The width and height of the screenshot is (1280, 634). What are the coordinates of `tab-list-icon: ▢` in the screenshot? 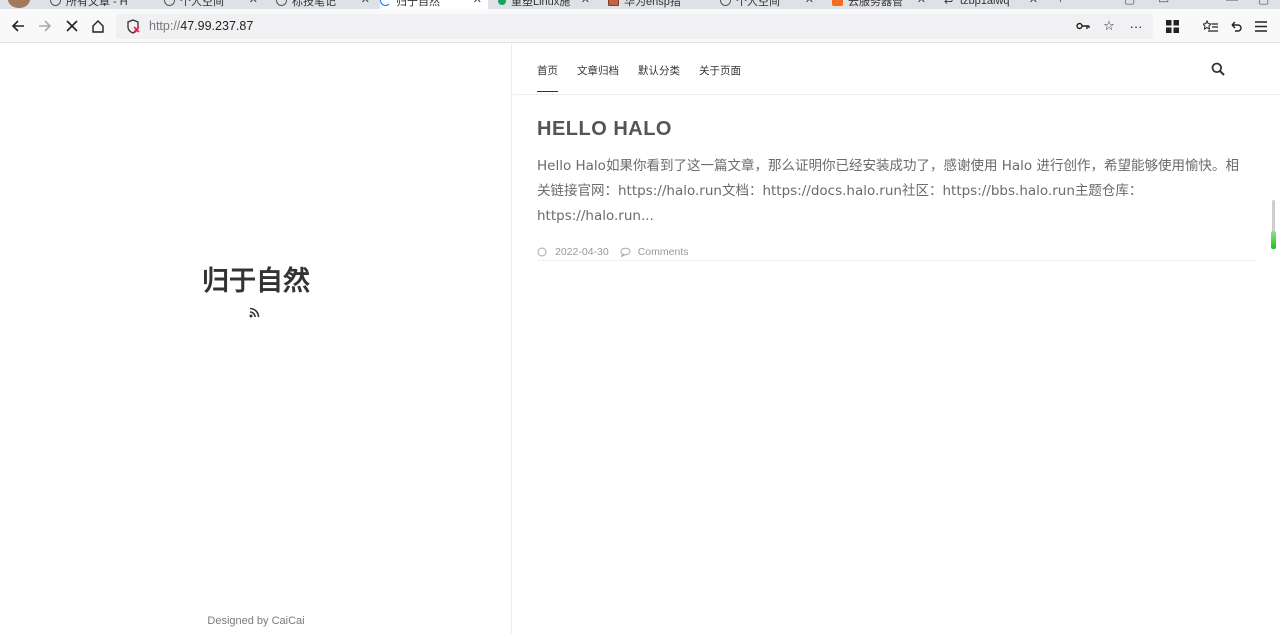 It's located at (1129, 3).